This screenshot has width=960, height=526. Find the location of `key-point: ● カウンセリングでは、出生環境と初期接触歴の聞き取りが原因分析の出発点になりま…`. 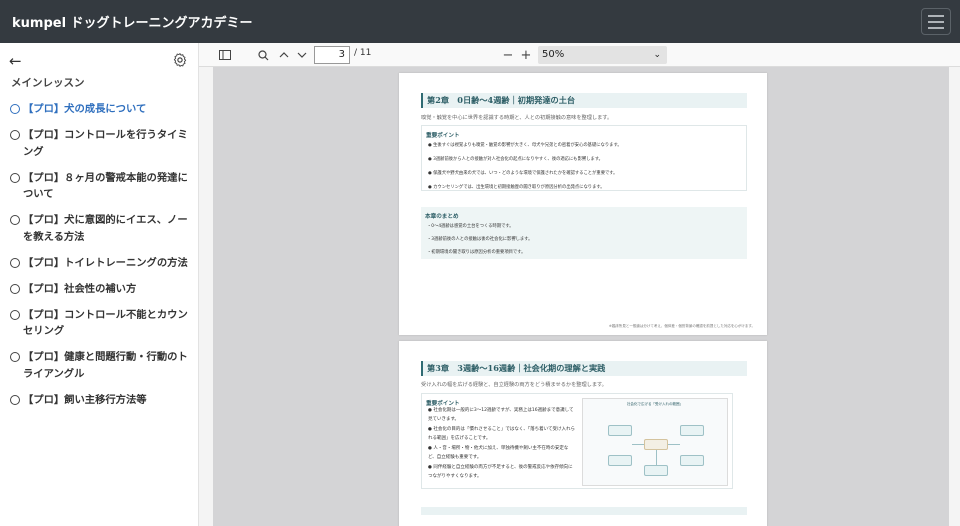

key-point: ● カウンセリングでは、出生環境と初期接触歴の聞き取りが原因分析の出発点になりま… is located at coordinates (516, 187).